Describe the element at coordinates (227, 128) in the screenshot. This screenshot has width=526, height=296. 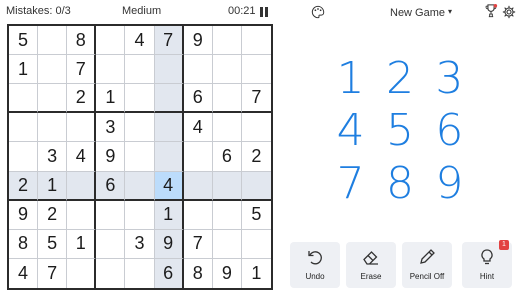
I see `board-cell-r4-c8` at that location.